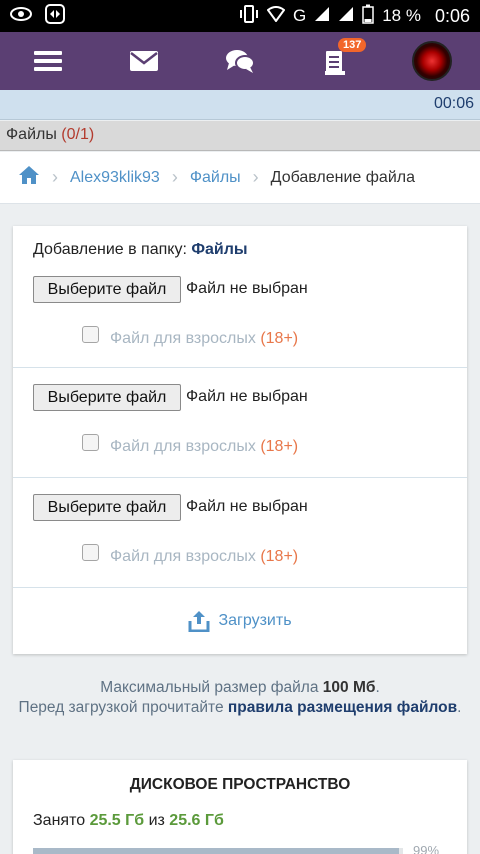 This screenshot has width=480, height=854. Describe the element at coordinates (240, 784) in the screenshot. I see `disk-title: ДИСКОВОЕ ПРОСТРАНСТВО` at that location.